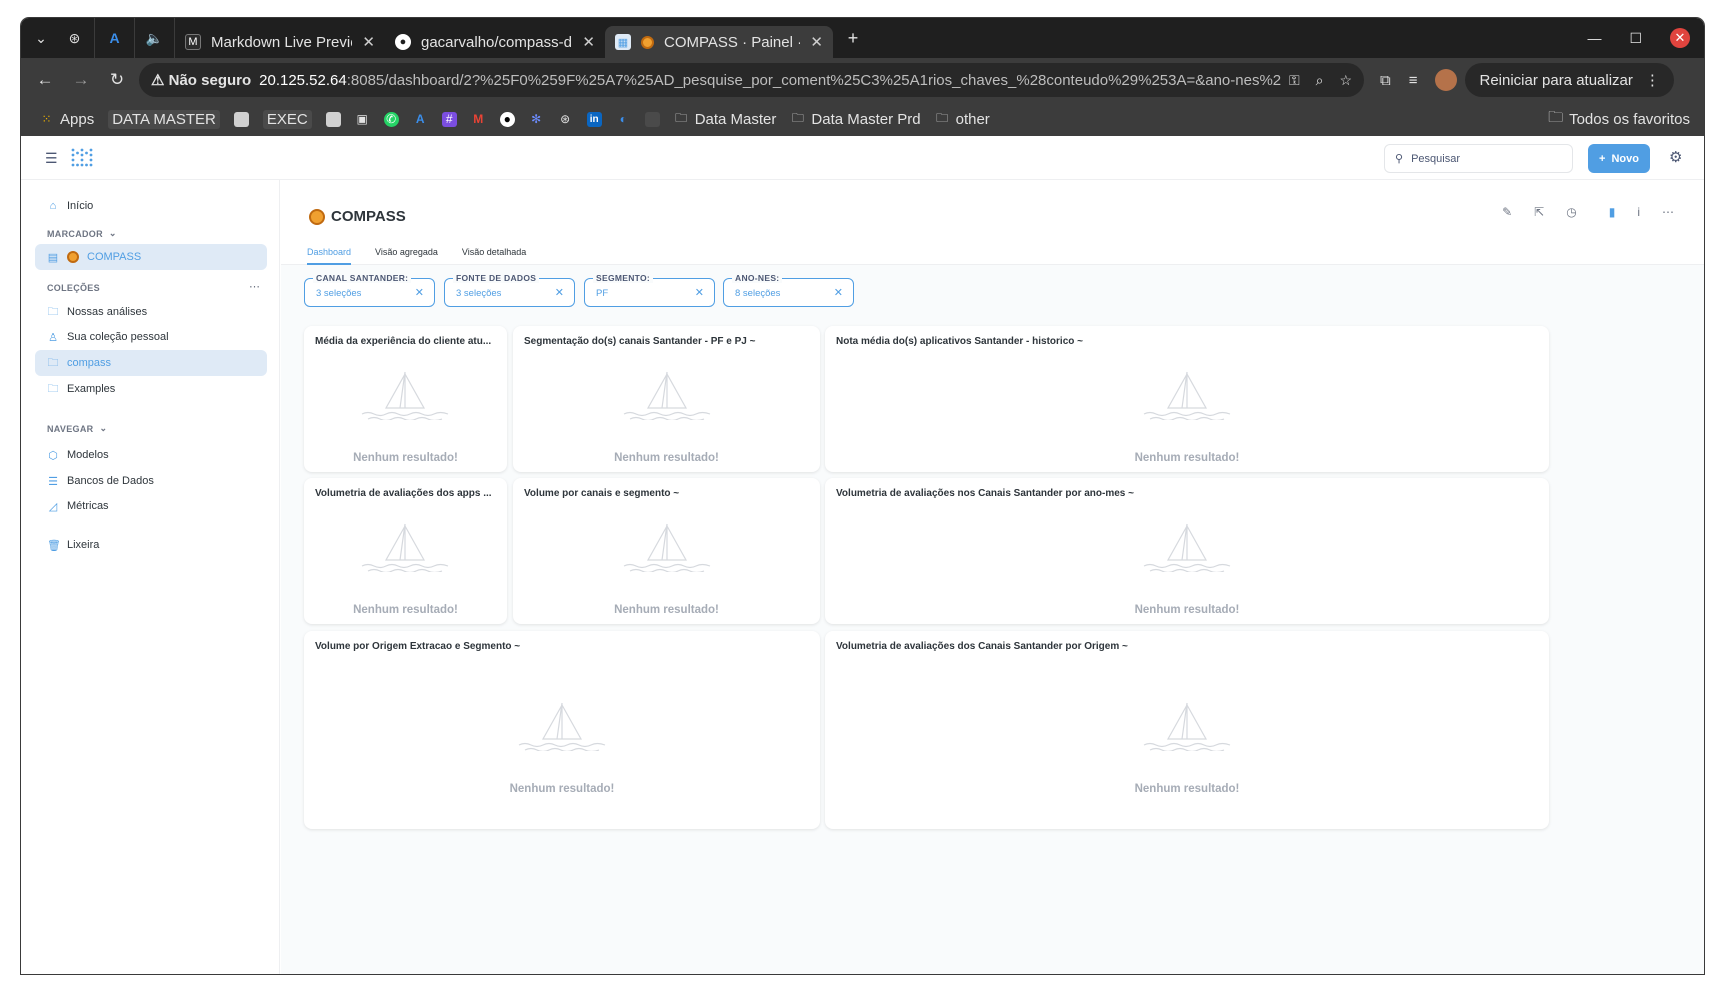 The width and height of the screenshot is (1725, 999). What do you see at coordinates (1612, 212) in the screenshot?
I see `bookmark-icon: ▮` at bounding box center [1612, 212].